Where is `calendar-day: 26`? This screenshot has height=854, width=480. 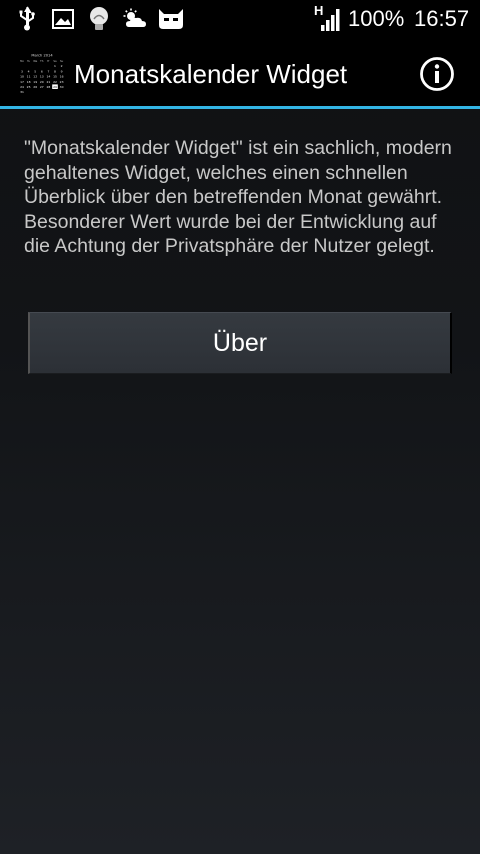
calendar-day: 26 is located at coordinates (35, 87).